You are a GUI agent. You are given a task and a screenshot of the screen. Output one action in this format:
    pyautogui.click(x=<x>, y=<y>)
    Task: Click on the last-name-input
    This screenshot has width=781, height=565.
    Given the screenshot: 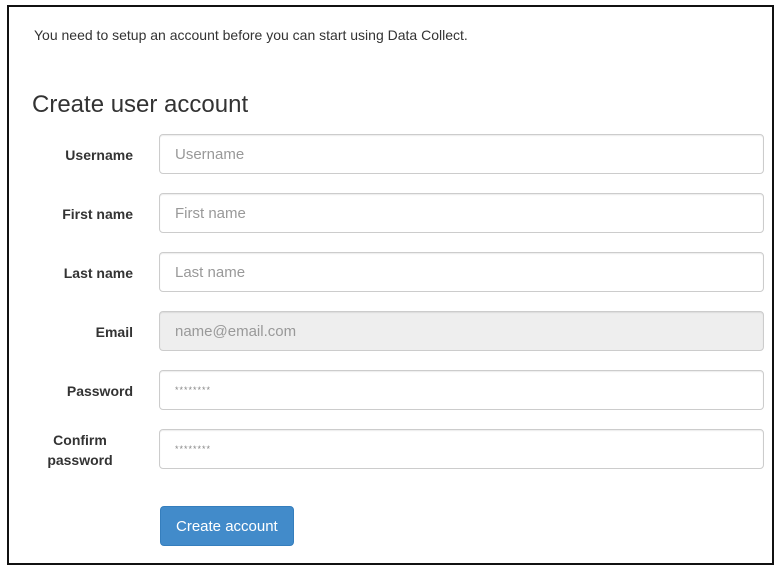 What is the action you would take?
    pyautogui.click(x=461, y=272)
    